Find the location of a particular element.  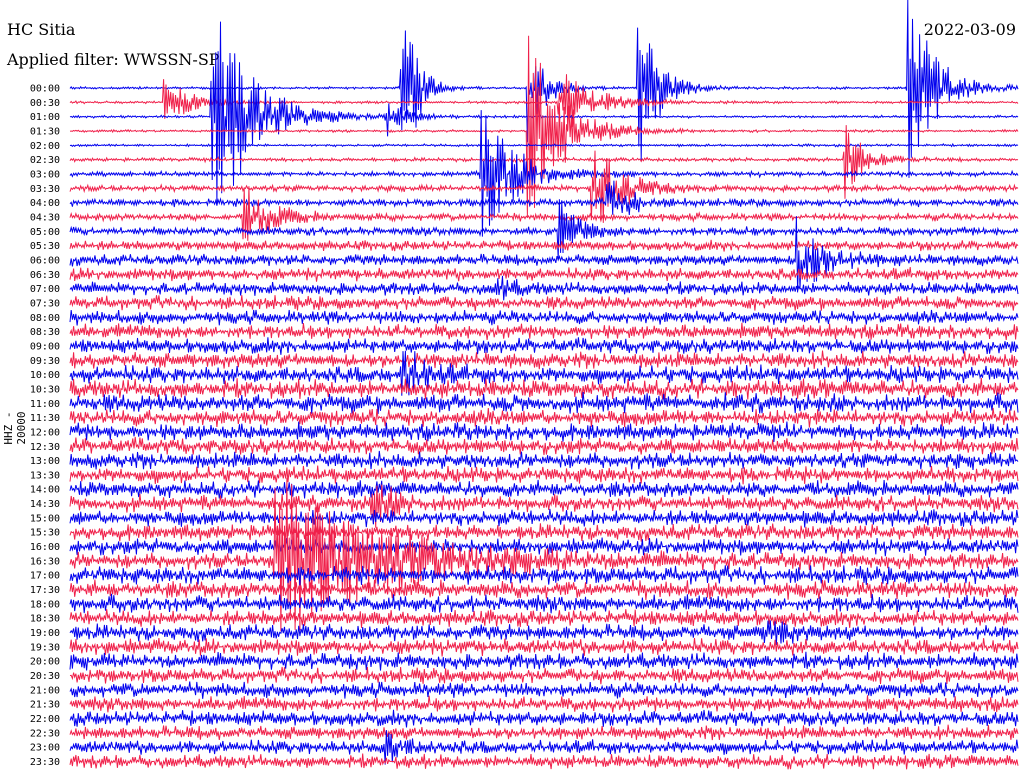

row-time-label: 20:00 is located at coordinates (45, 662).